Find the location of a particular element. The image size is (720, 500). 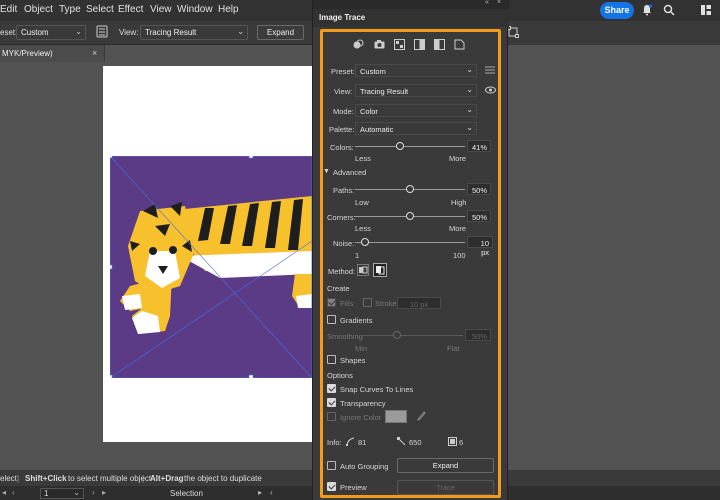

preset-label: Preset: is located at coordinates (343, 71).